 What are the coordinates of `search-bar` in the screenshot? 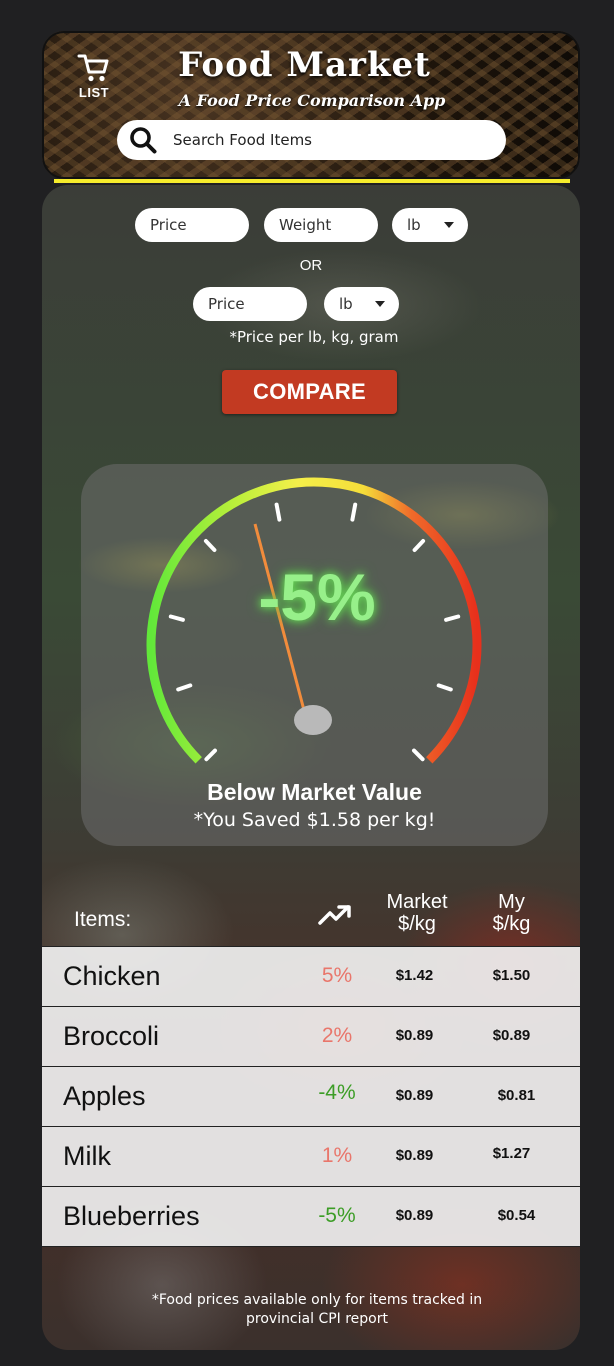 It's located at (311, 140).